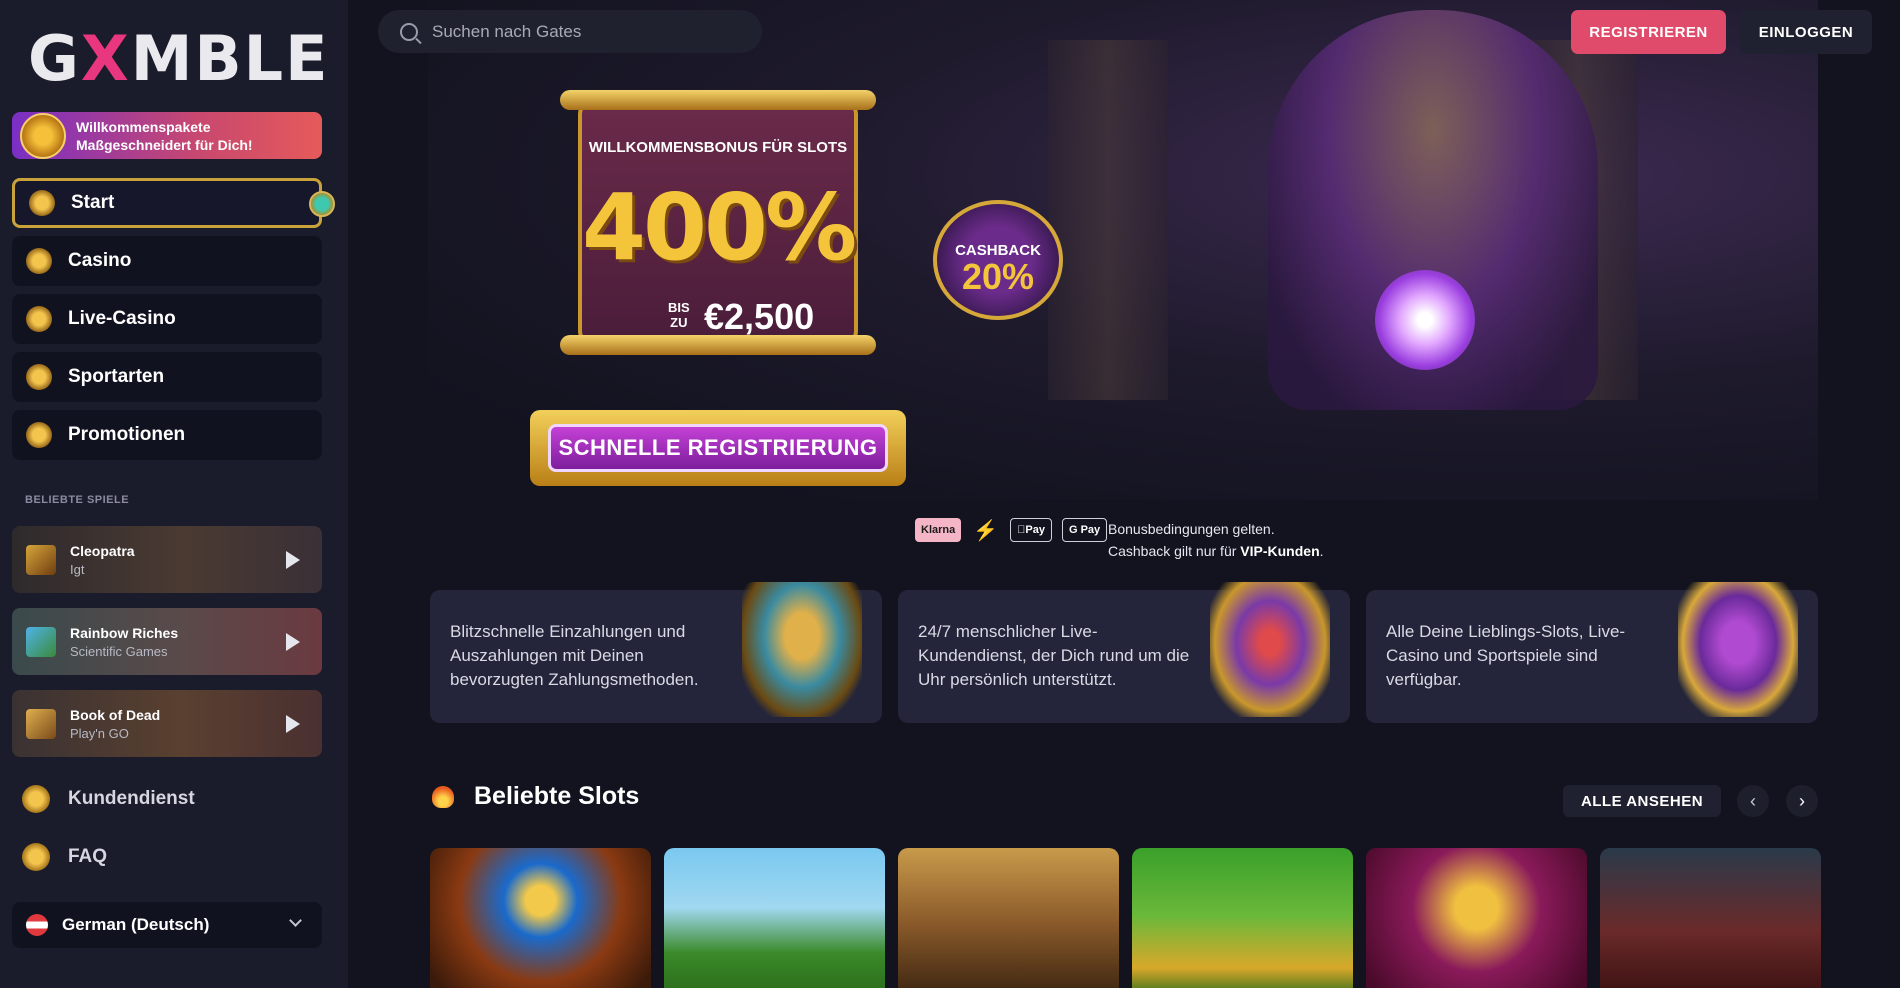 This screenshot has height=988, width=1900. I want to click on crystal-orb, so click(1425, 320).